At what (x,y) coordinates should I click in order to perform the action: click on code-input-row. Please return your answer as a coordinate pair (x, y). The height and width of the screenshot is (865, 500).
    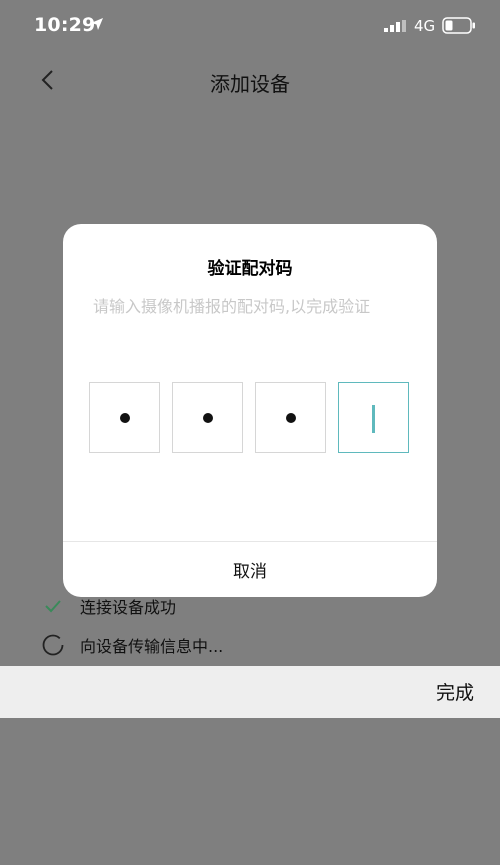
    Looking at the image, I should click on (250, 419).